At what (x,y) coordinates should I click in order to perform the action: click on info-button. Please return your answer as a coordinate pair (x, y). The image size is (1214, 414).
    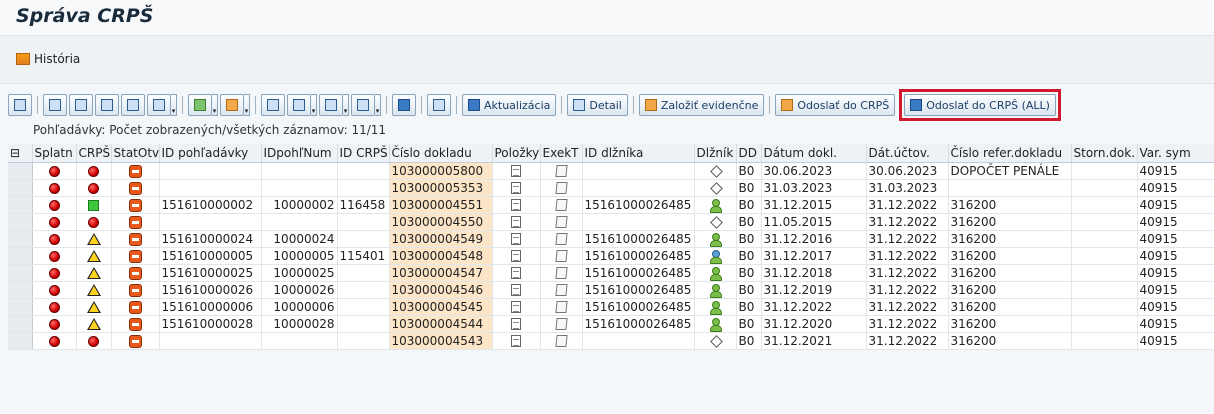
    Looking at the image, I should click on (404, 105).